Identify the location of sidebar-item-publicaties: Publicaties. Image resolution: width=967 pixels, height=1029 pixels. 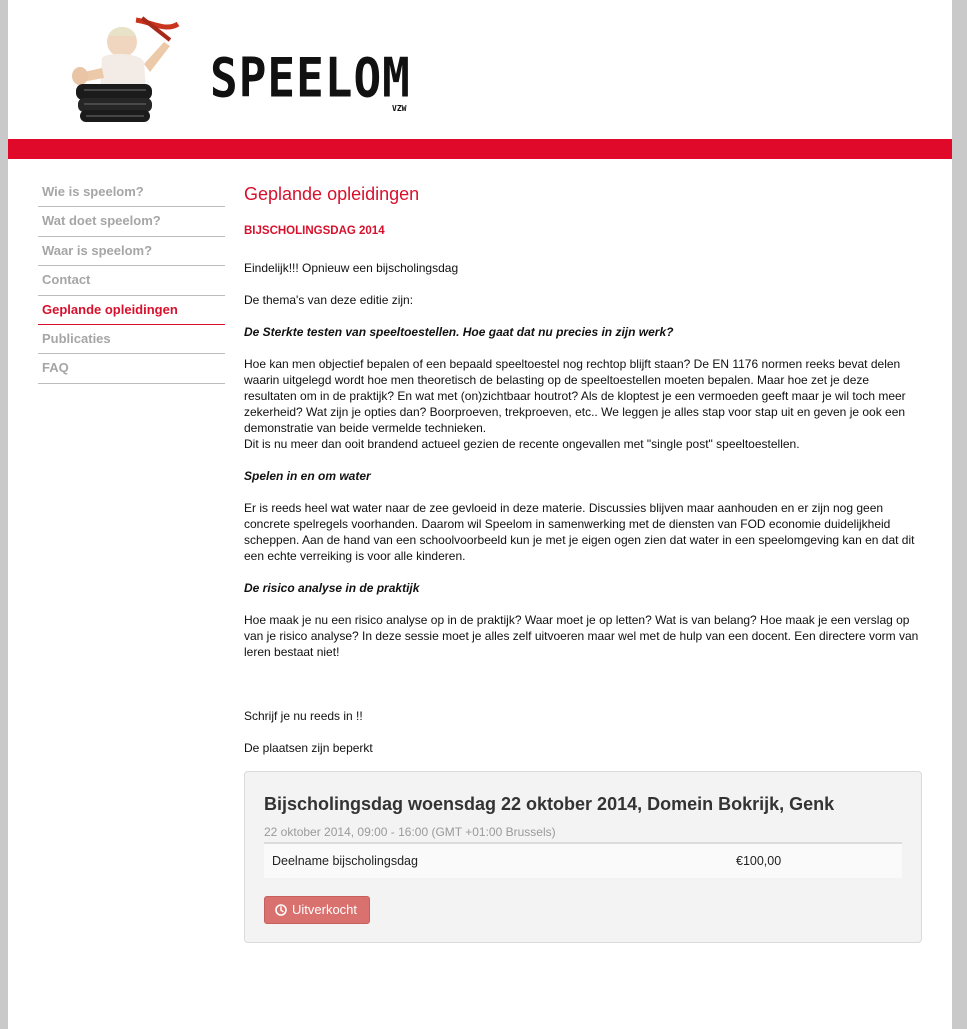
(131, 340).